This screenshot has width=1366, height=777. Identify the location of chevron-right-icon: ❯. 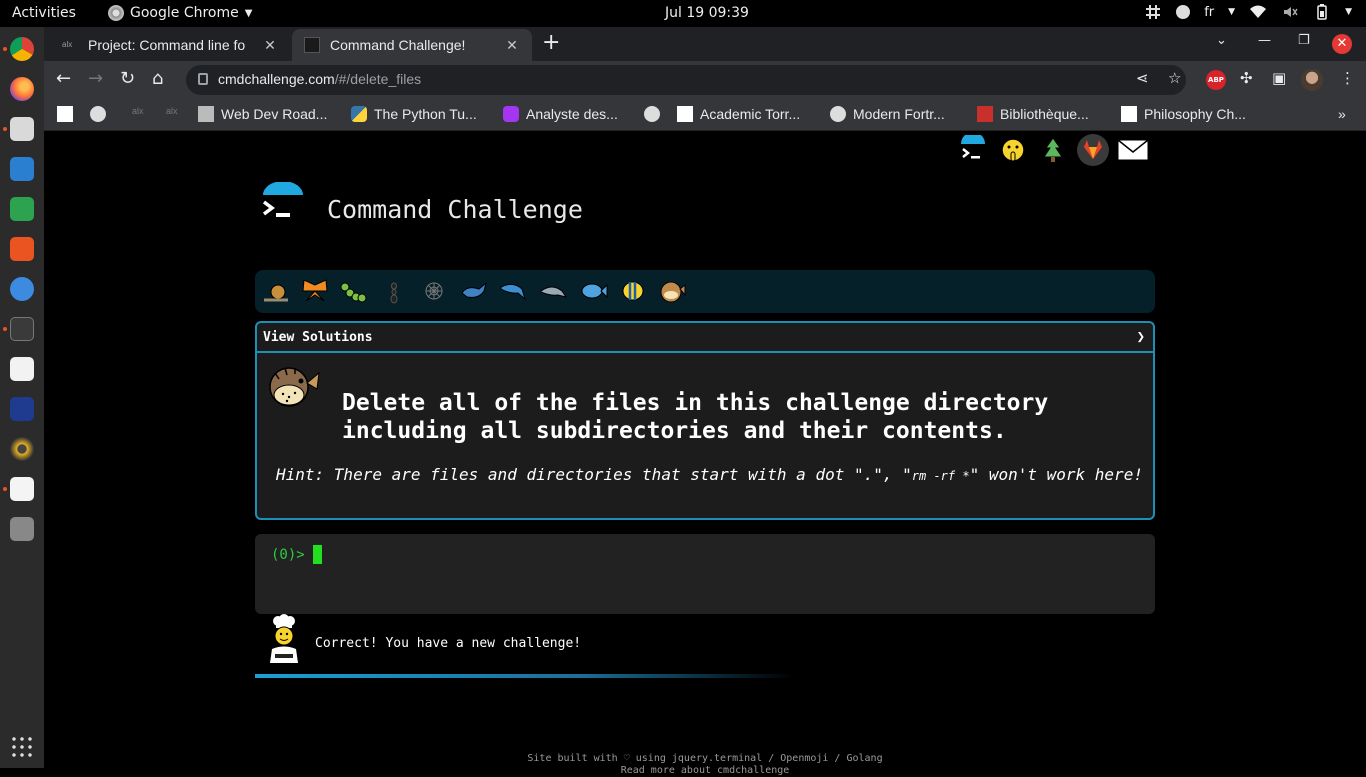
(1140, 337).